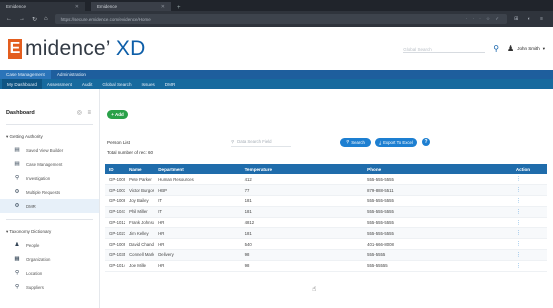  I want to click on cell-id: GP-1047, so click(115, 212).